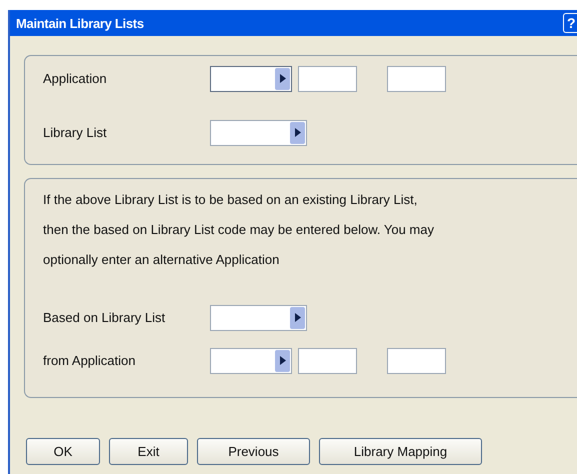 This screenshot has height=474, width=577. I want to click on dialog-button: Previous, so click(253, 451).